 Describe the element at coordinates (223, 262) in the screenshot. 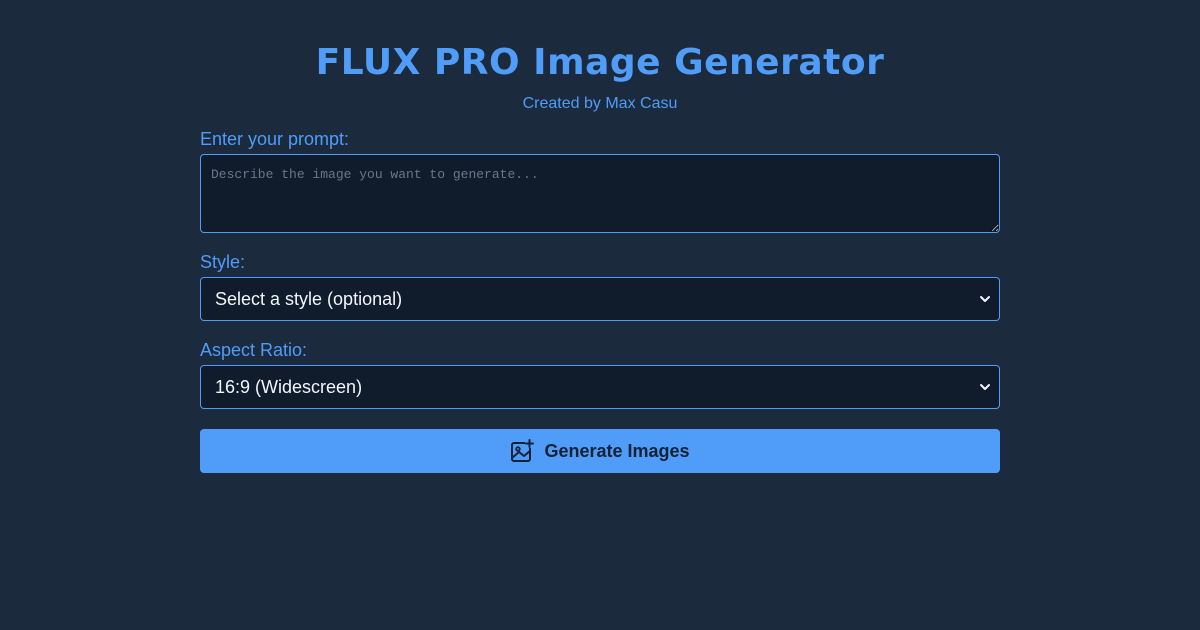

I see `style-label: Style:` at that location.